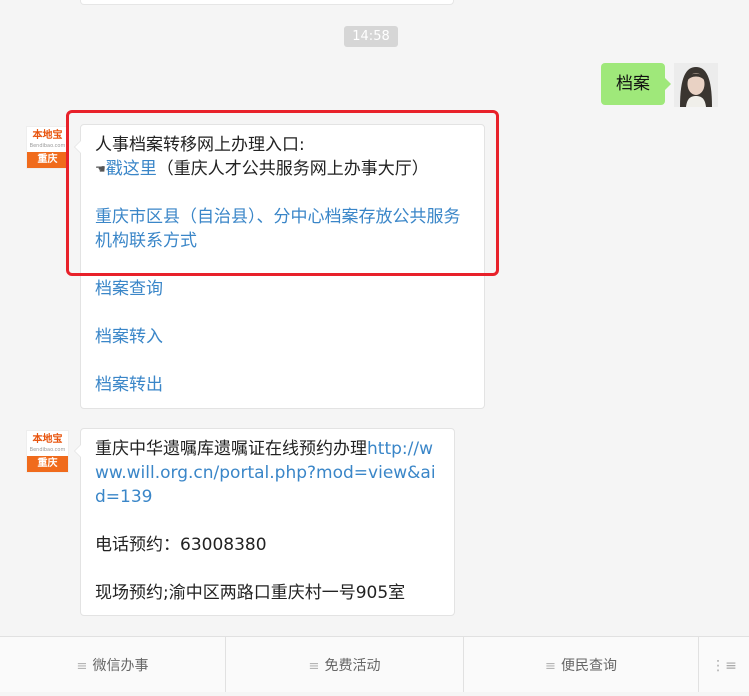  I want to click on user-message-bubble: 档案, so click(636, 84).